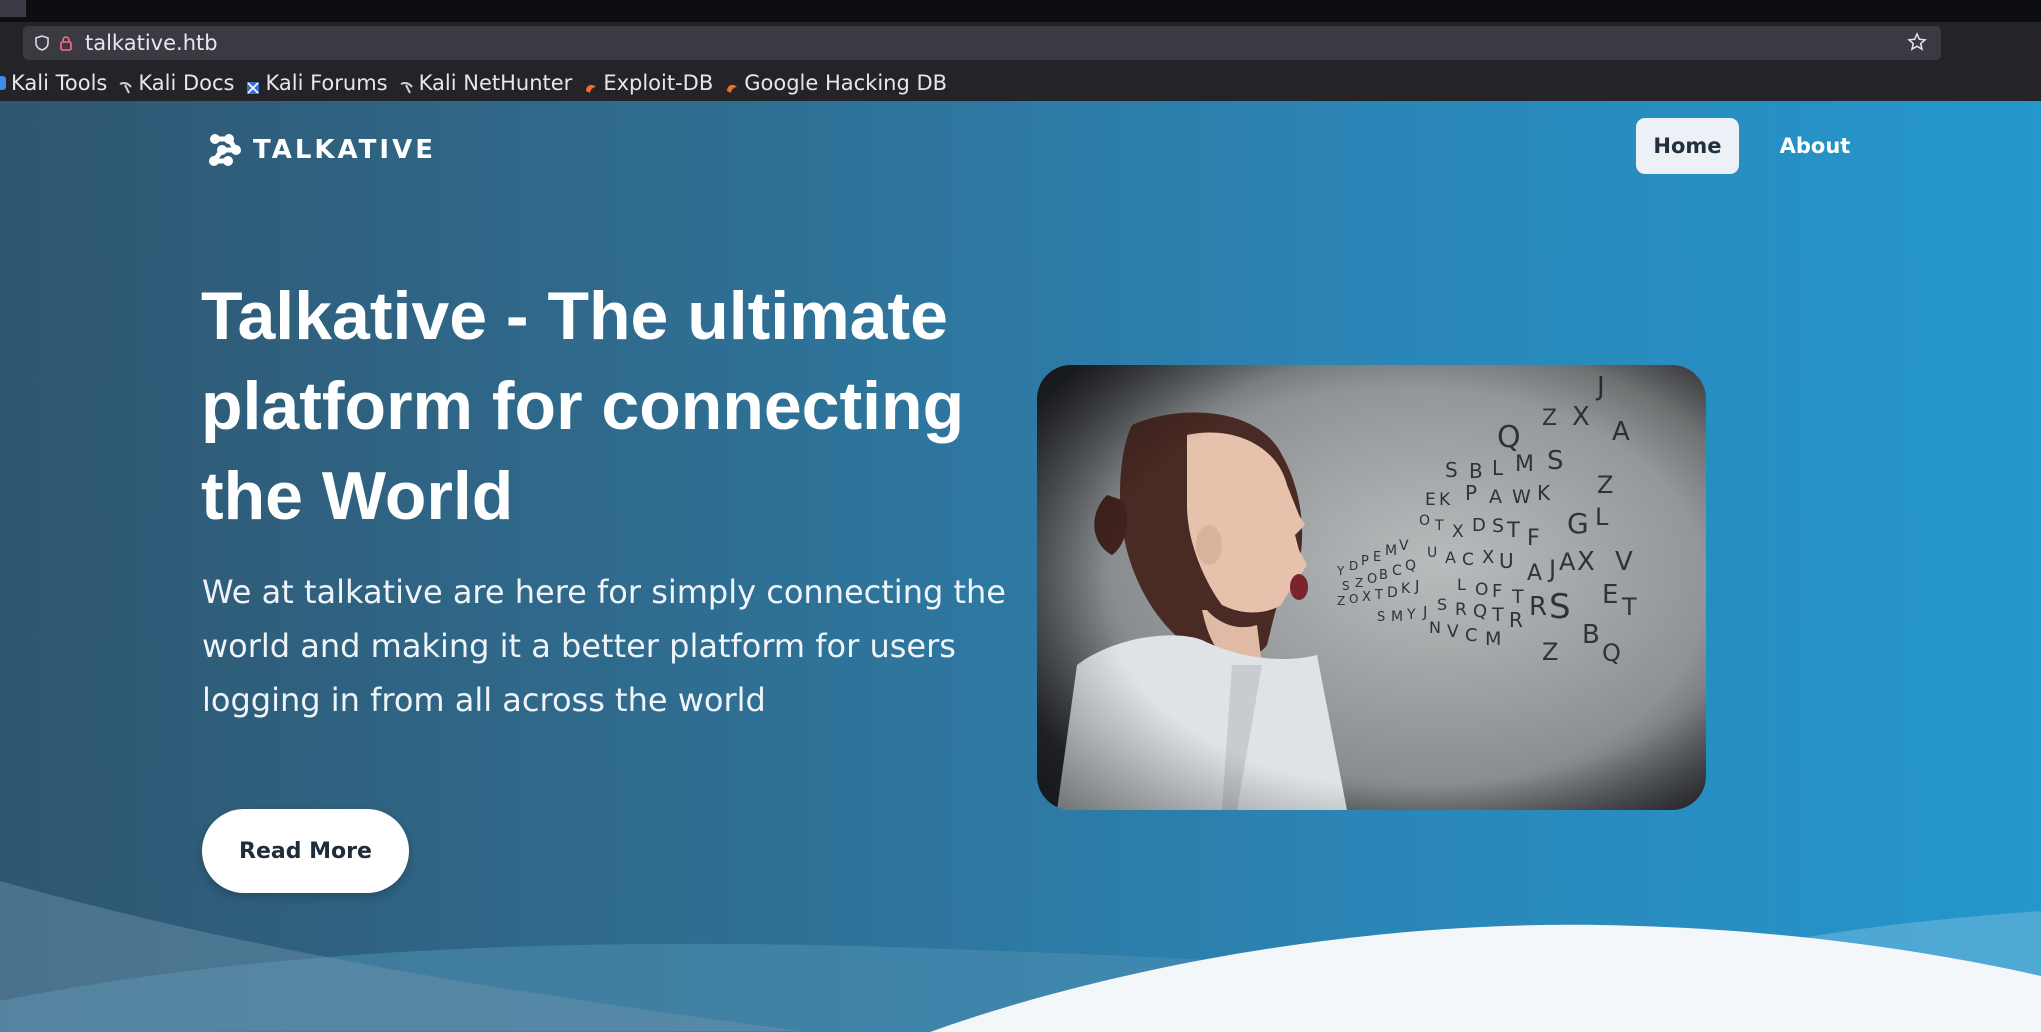 The image size is (2041, 1032). Describe the element at coordinates (1687, 146) in the screenshot. I see `nav-home-button: Home` at that location.